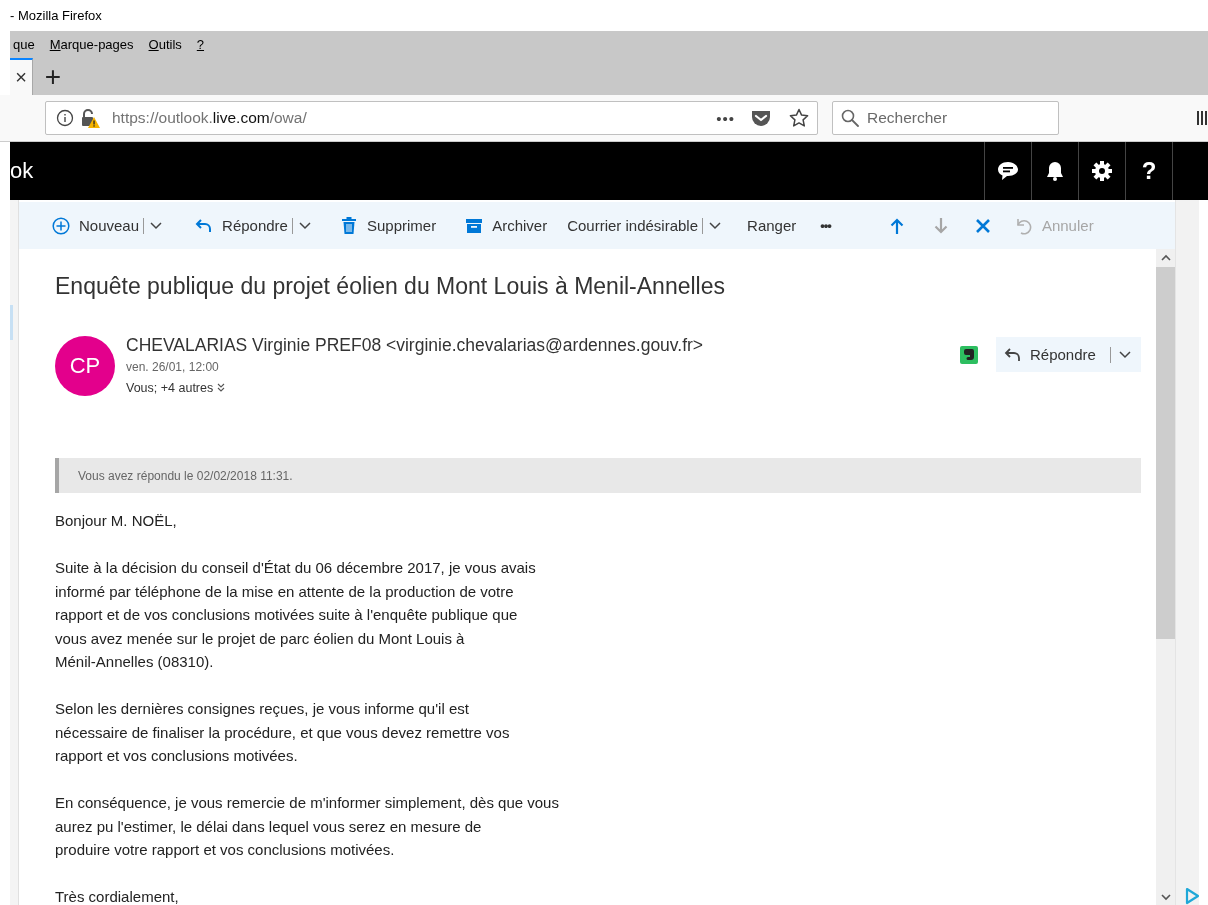 The height and width of the screenshot is (905, 1208). Describe the element at coordinates (390, 287) in the screenshot. I see `message-subject: Enquête publique du projet éolien du Mont Louis à Menil-Annelles` at that location.